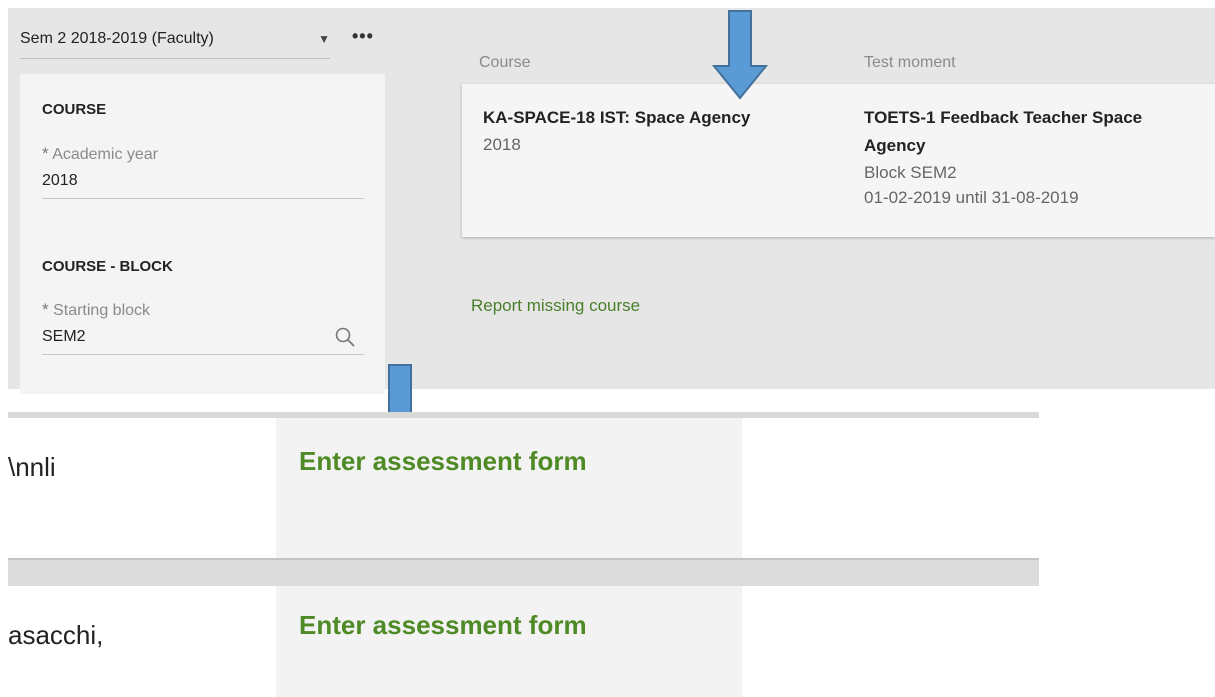 Image resolution: width=1215 pixels, height=697 pixels. I want to click on student-name: \nnli, so click(32, 467).